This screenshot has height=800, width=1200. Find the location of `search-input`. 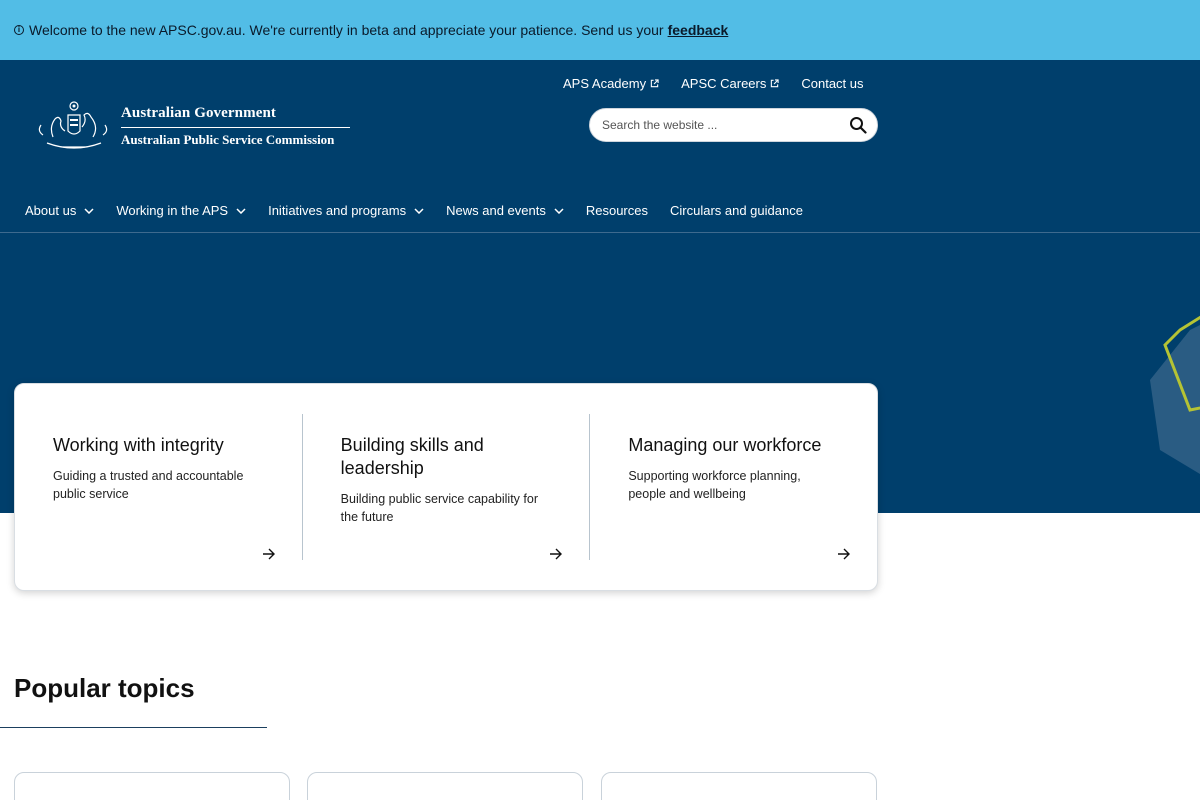

search-input is located at coordinates (725, 125).